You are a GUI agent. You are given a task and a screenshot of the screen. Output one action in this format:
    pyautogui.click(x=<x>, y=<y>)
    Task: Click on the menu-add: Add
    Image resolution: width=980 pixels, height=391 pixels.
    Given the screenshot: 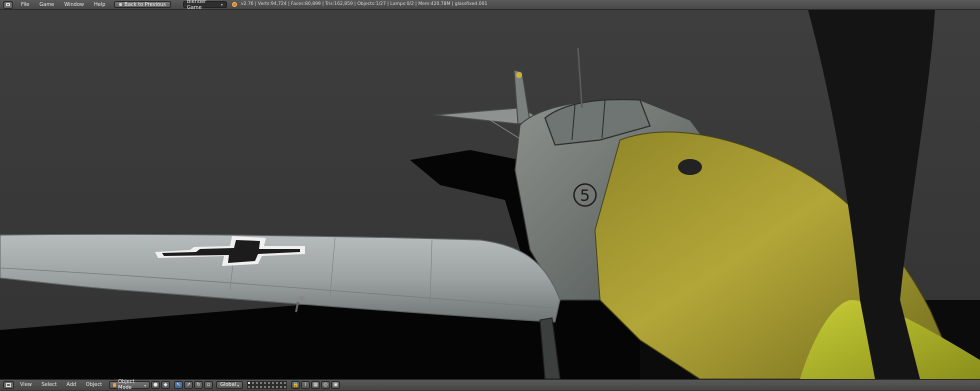 What is the action you would take?
    pyautogui.click(x=72, y=385)
    